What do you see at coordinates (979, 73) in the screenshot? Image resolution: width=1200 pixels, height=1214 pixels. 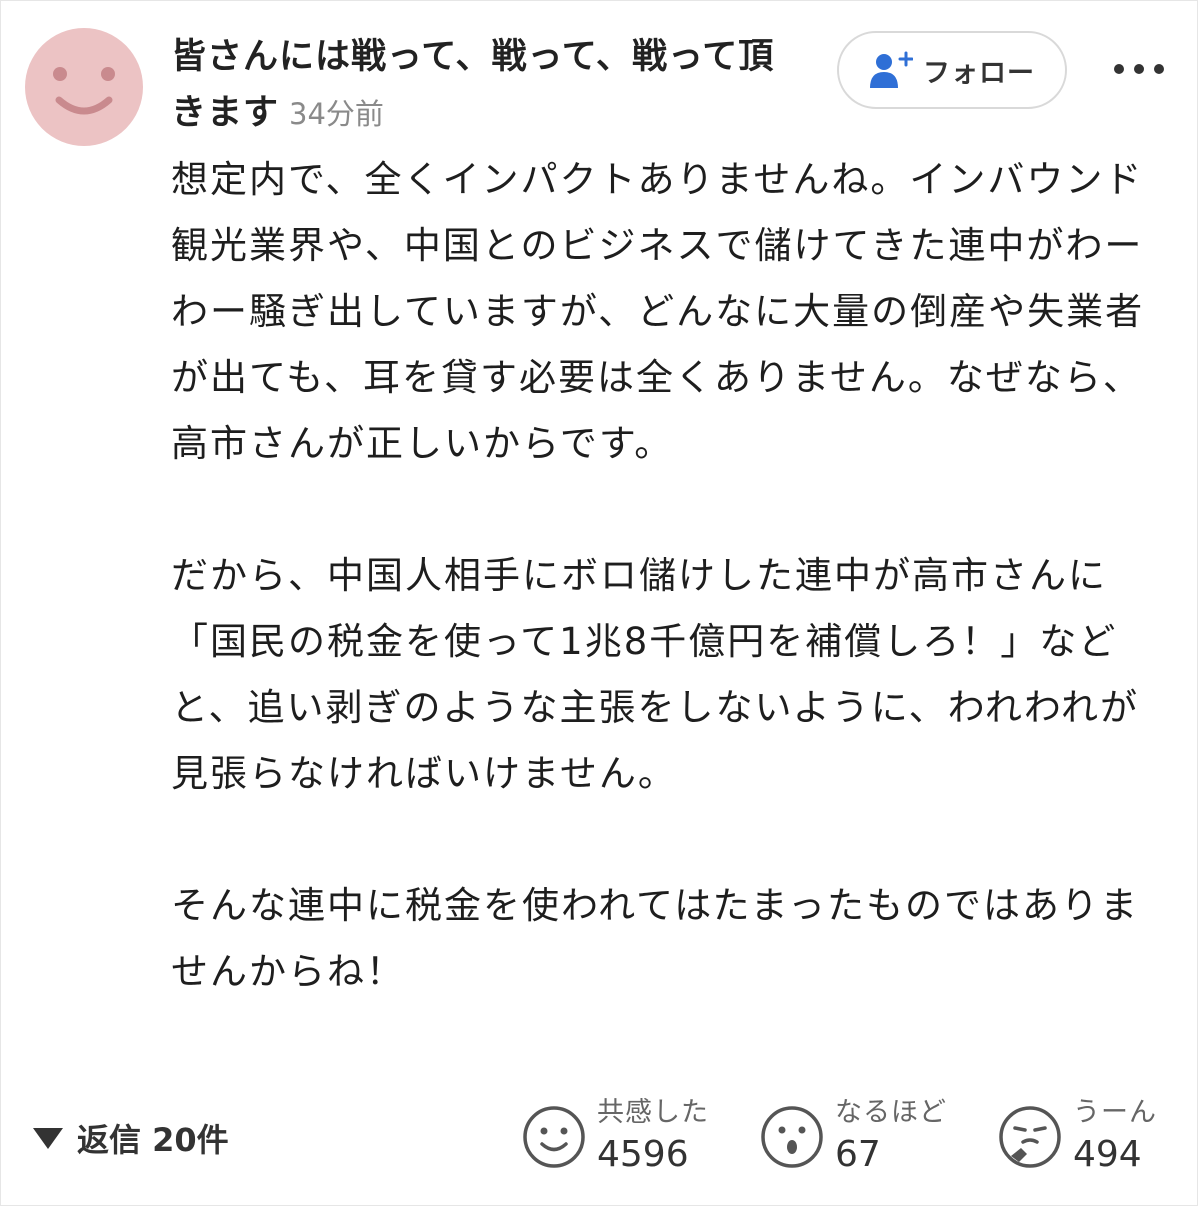 I see `follow-label: フォロー` at bounding box center [979, 73].